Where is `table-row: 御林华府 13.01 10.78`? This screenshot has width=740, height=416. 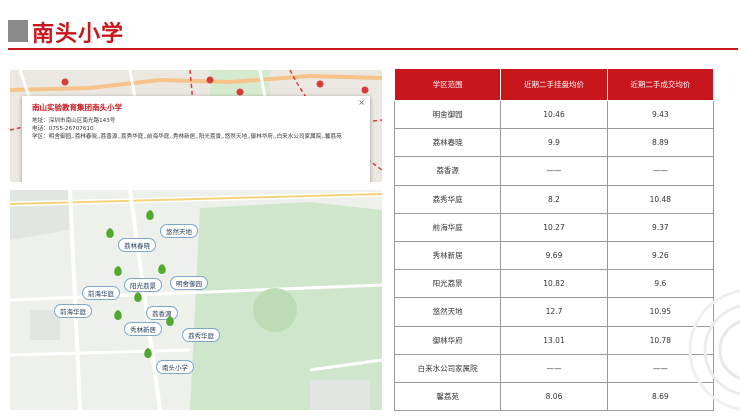 table-row: 御林华府 13.01 10.78 is located at coordinates (554, 340).